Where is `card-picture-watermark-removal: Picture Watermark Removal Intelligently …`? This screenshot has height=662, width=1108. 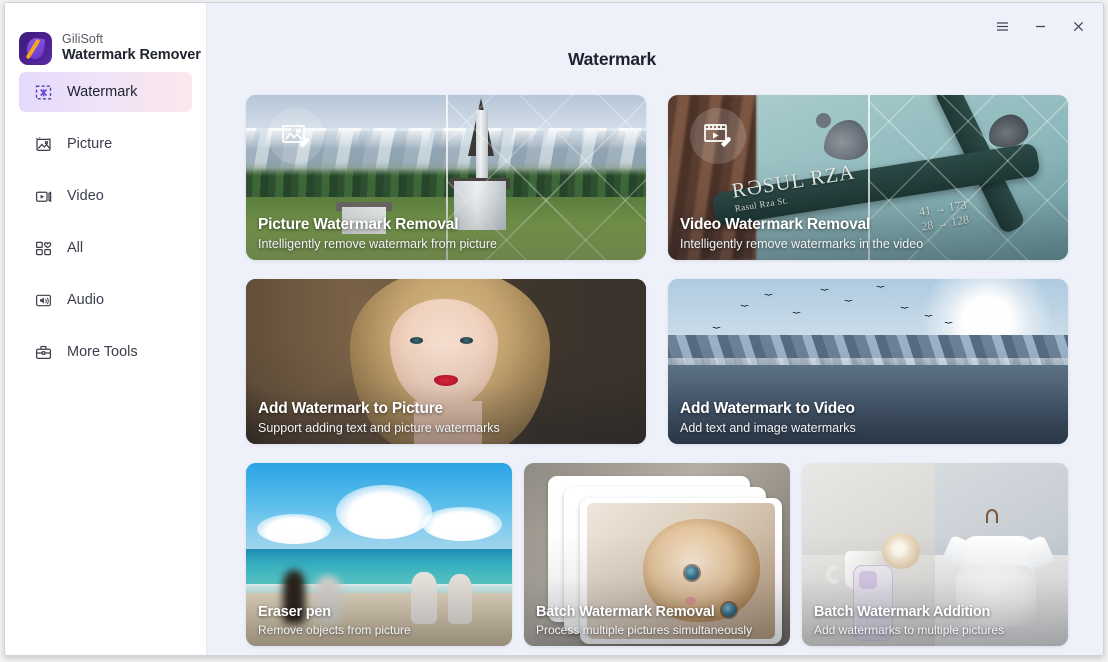 card-picture-watermark-removal: Picture Watermark Removal Intelligently … is located at coordinates (446, 177).